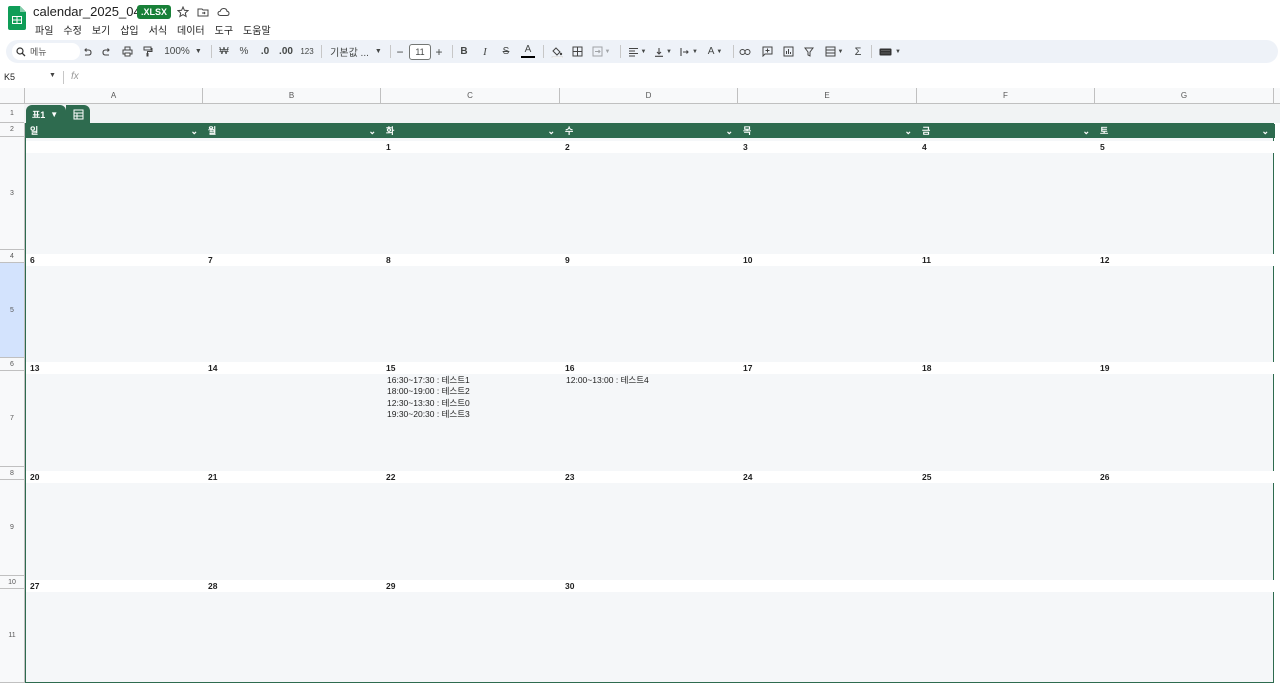 This screenshot has height=687, width=1280. Describe the element at coordinates (485, 51) in the screenshot. I see `italic-button: I` at that location.